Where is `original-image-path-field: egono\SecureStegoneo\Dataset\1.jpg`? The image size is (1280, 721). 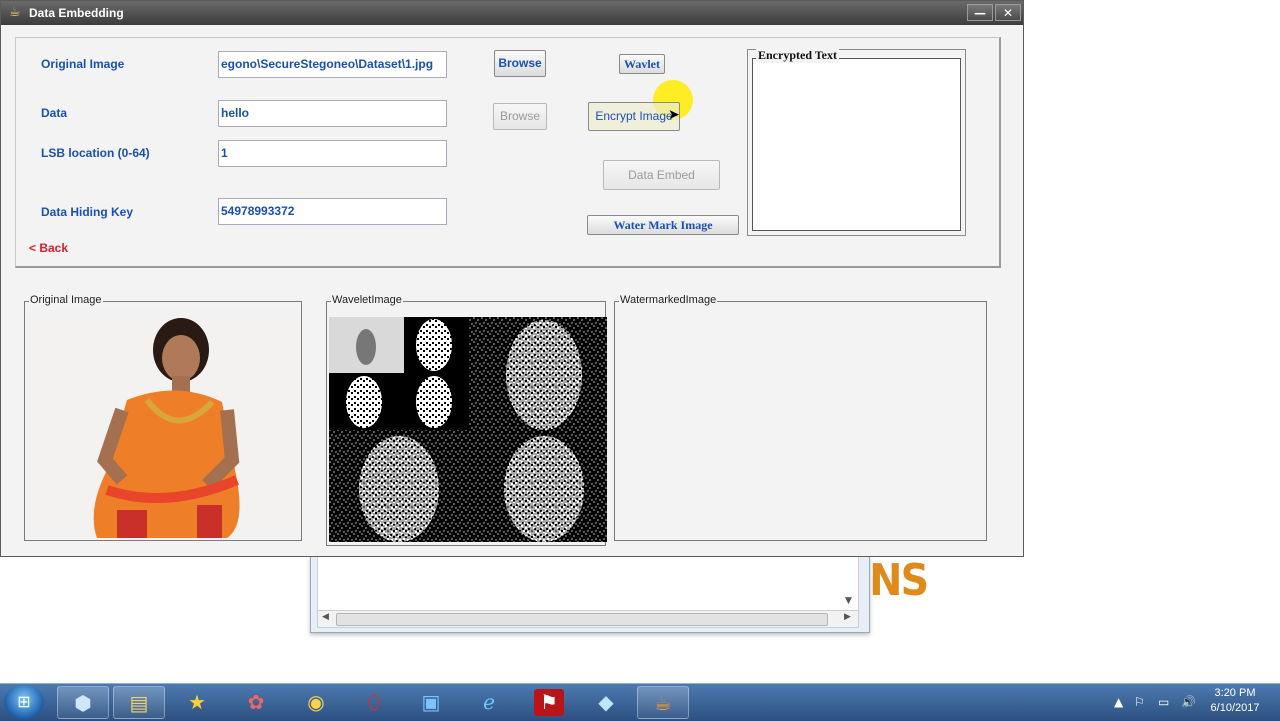
original-image-path-field: egono\SecureStegoneo\Dataset\1.jpg is located at coordinates (332, 64).